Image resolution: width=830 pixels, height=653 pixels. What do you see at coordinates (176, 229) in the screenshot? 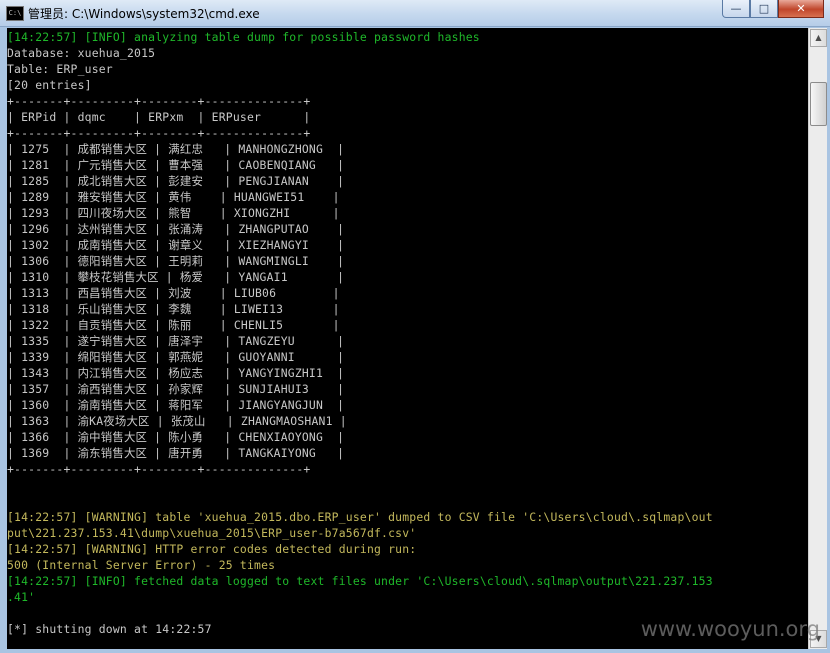
I see `console-line: | 1296 | 达州销售大区 | 张涌涛 | ZHANGPUTAO |` at bounding box center [176, 229].